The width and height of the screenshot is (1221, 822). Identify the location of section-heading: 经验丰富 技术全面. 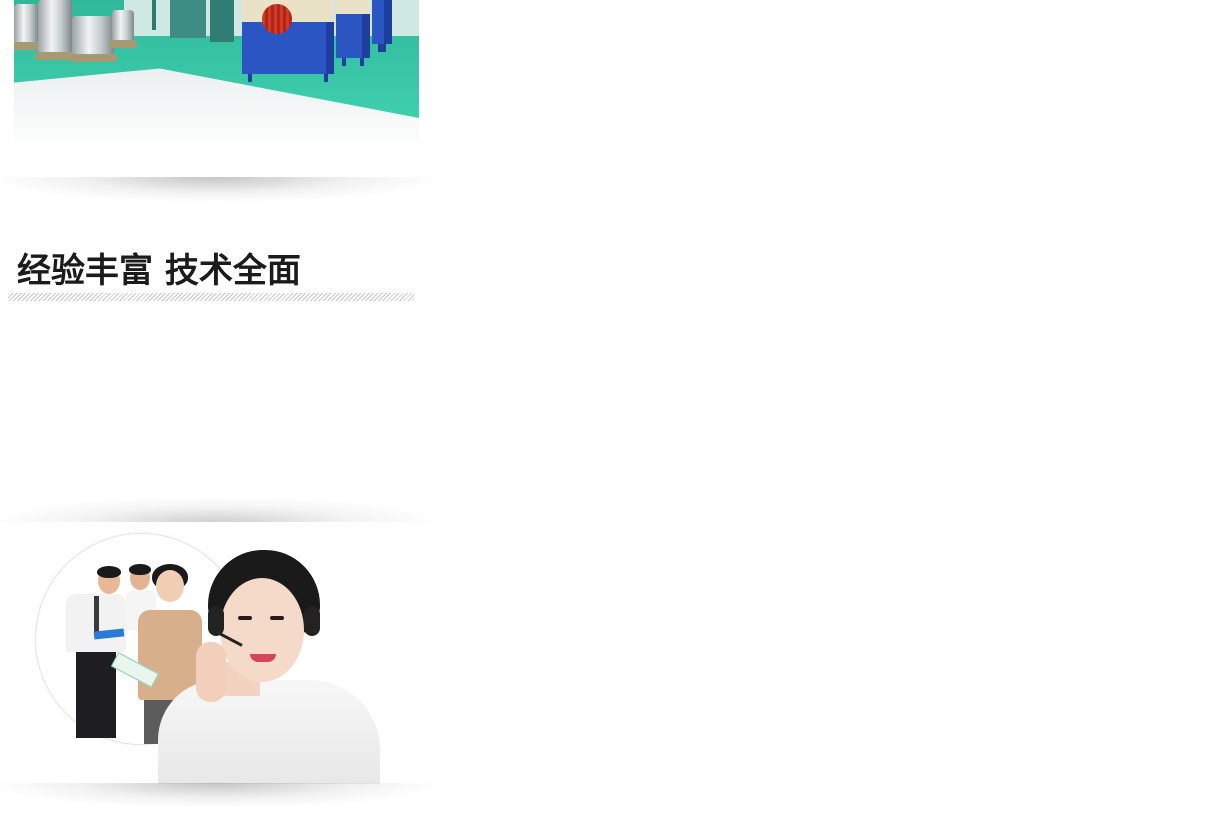
(159, 271).